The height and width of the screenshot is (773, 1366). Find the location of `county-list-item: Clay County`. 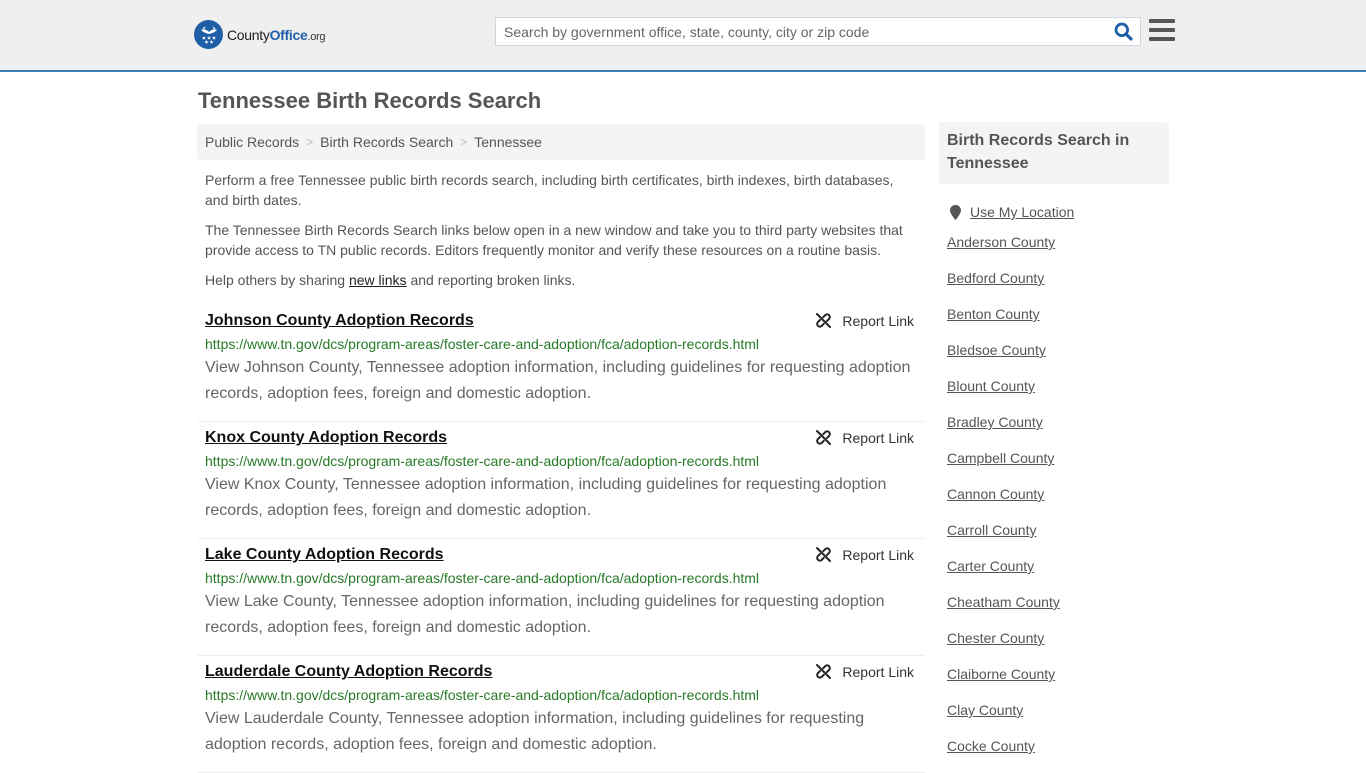

county-list-item: Clay County is located at coordinates (1058, 710).